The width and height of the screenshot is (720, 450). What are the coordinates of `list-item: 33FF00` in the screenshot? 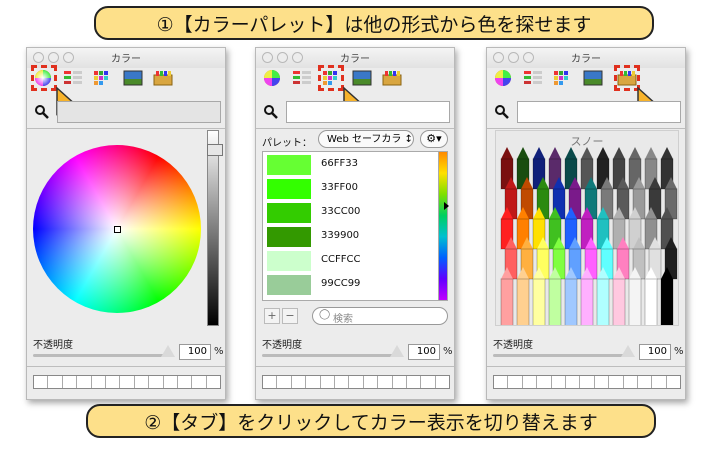 It's located at (351, 189).